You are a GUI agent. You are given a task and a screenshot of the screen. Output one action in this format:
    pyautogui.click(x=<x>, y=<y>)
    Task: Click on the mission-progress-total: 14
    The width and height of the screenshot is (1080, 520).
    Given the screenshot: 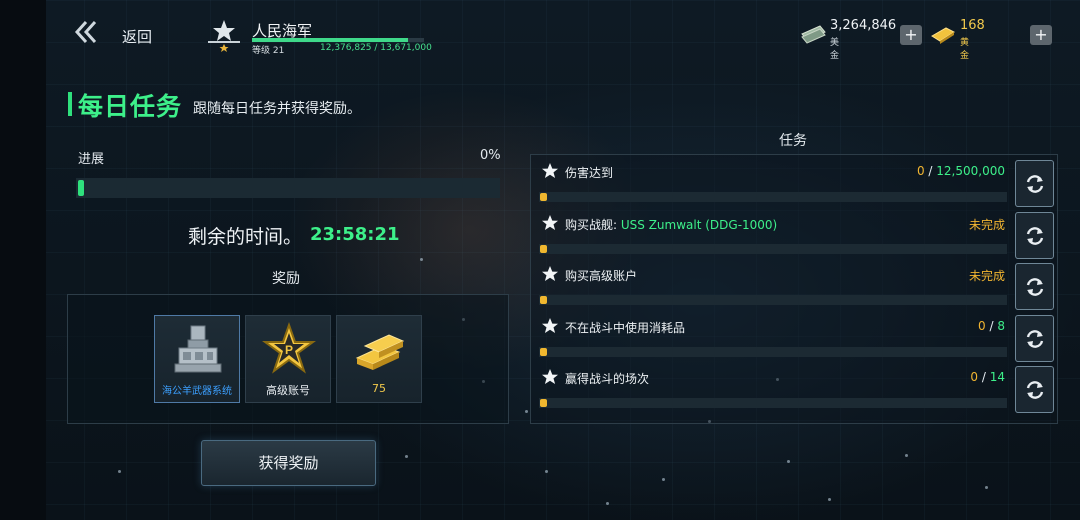 What is the action you would take?
    pyautogui.click(x=997, y=377)
    